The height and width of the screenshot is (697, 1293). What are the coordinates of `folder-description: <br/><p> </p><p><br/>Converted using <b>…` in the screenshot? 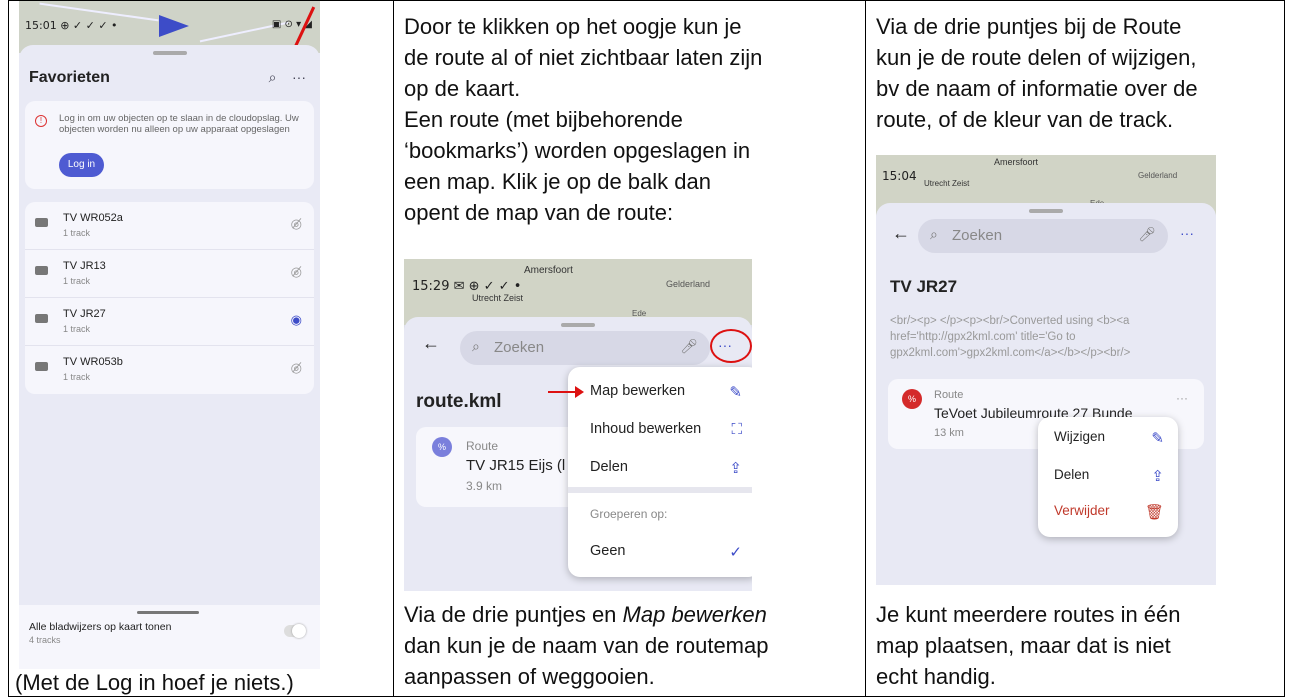 It's located at (1010, 337).